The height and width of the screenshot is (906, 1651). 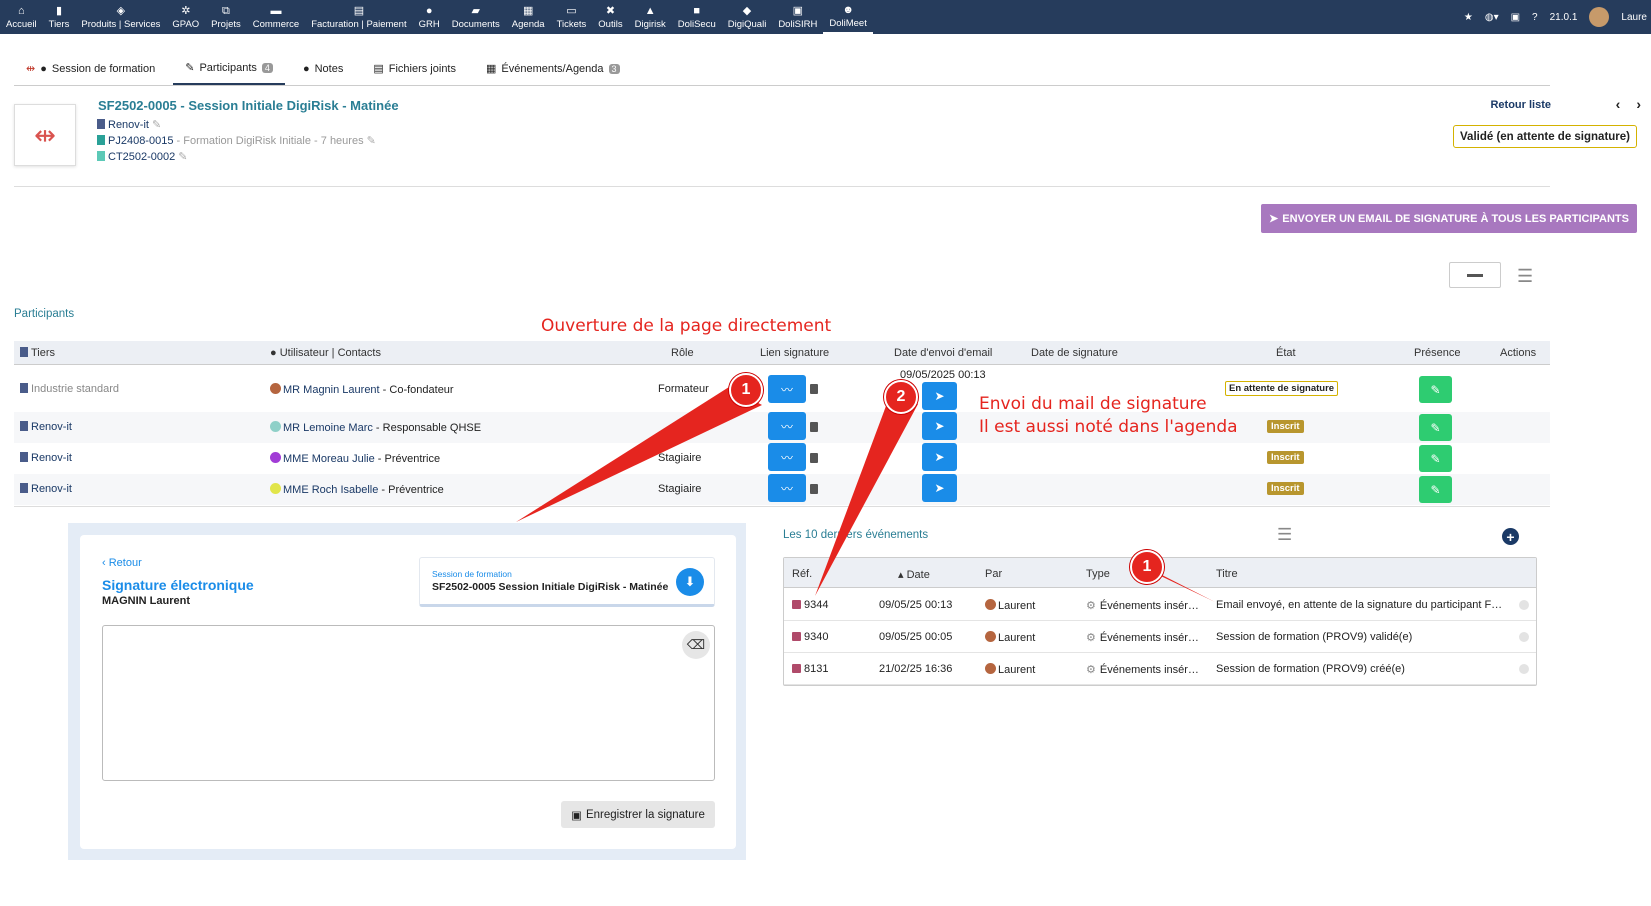 I want to click on nav-documents: ▰ Documents, so click(x=476, y=17).